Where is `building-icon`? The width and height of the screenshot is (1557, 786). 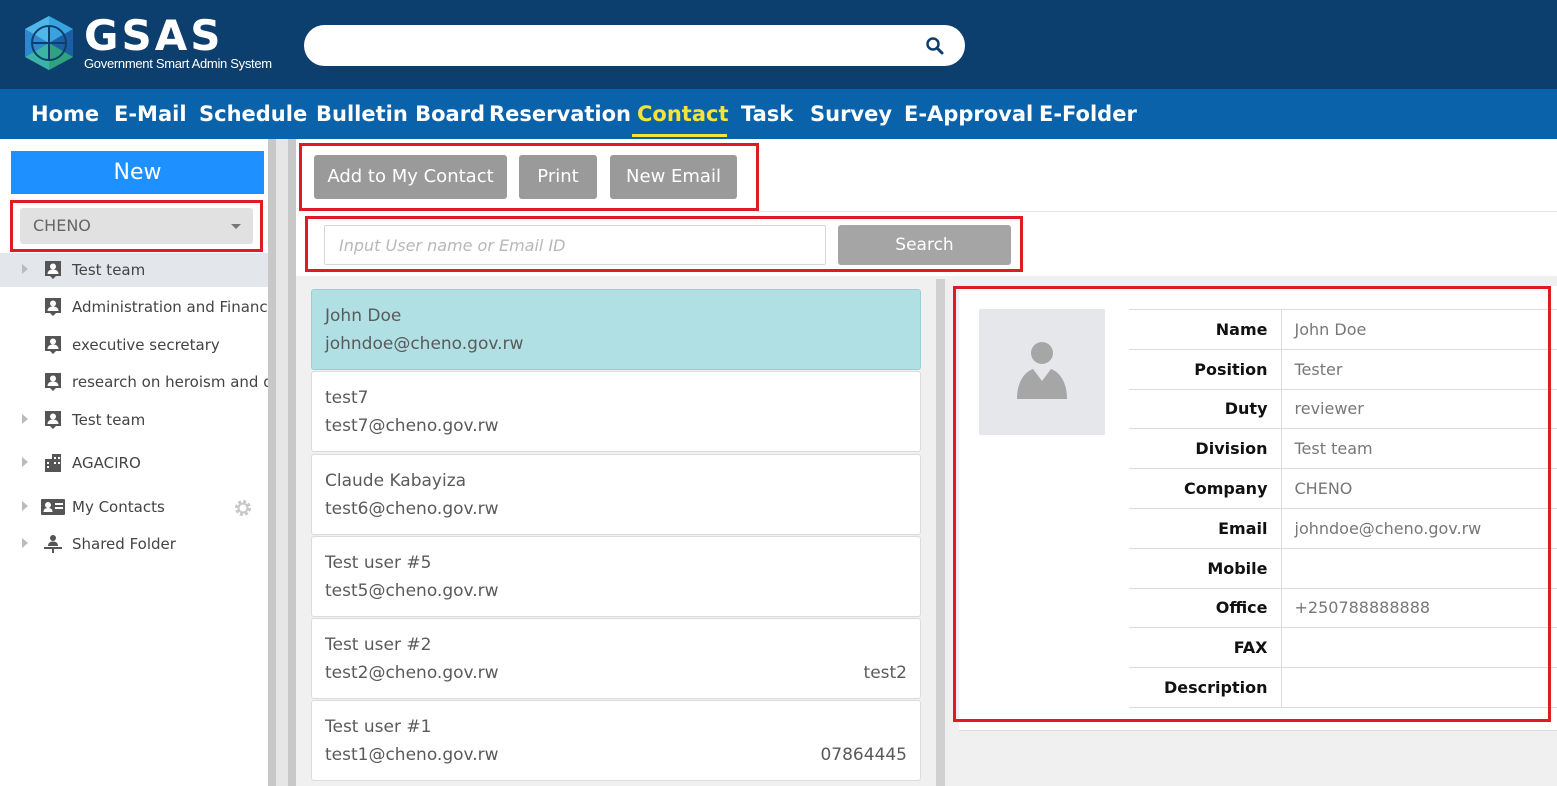 building-icon is located at coordinates (53, 463).